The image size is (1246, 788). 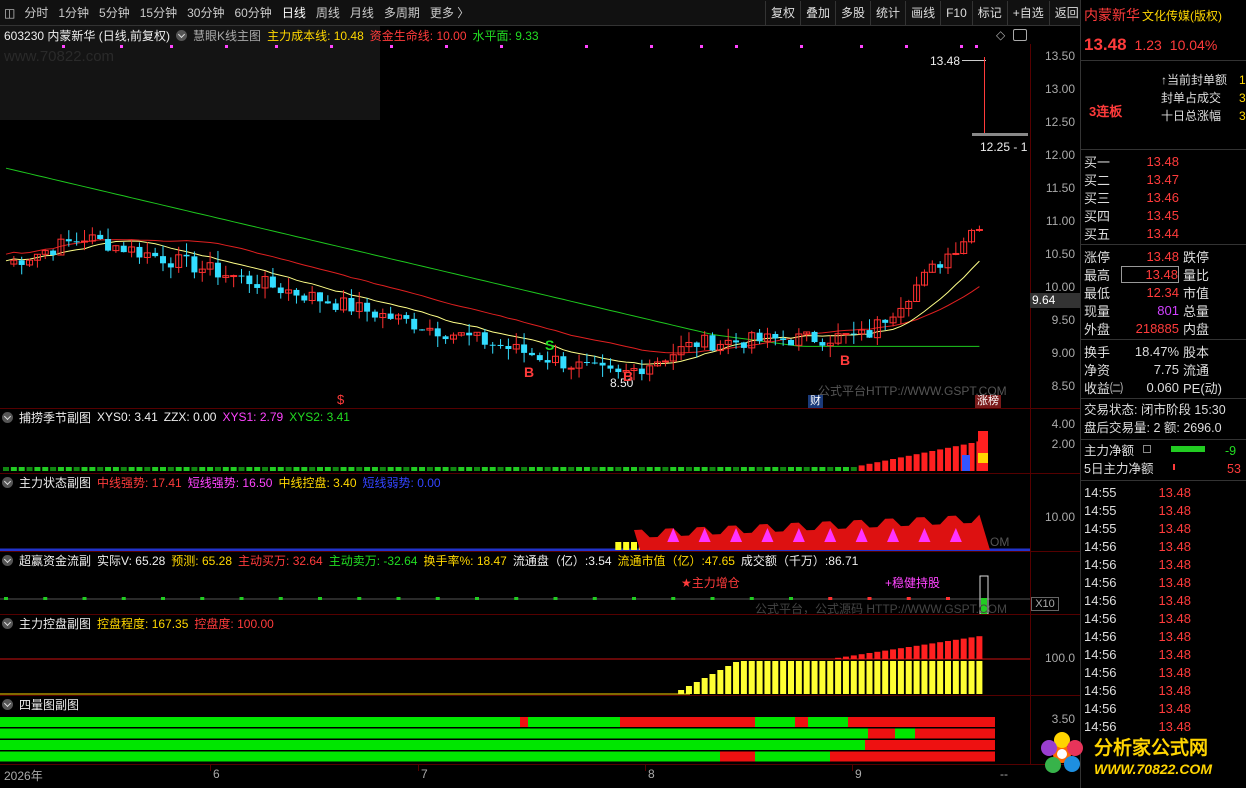 I want to click on period-60min: 60分钟, so click(x=252, y=13).